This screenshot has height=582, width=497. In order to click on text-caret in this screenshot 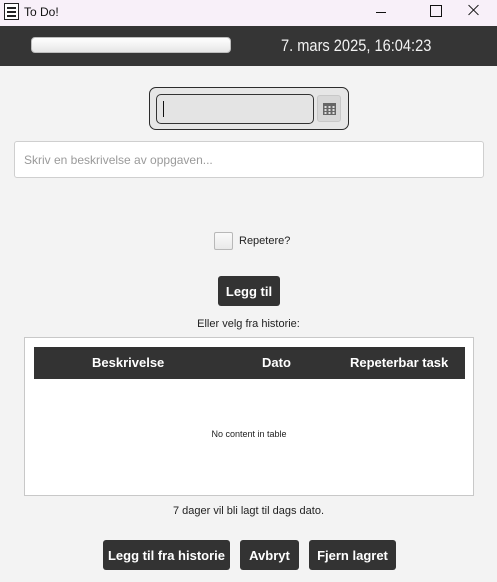, I will do `click(163, 109)`.